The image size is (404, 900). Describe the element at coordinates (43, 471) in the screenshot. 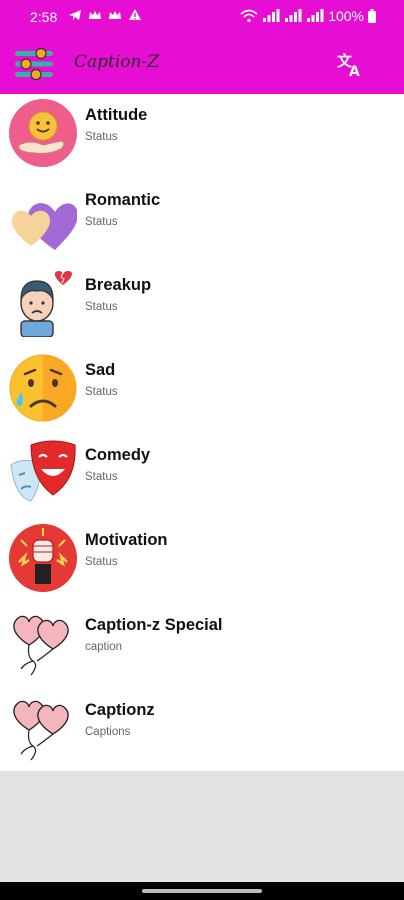

I see `theater-masks-icon` at that location.